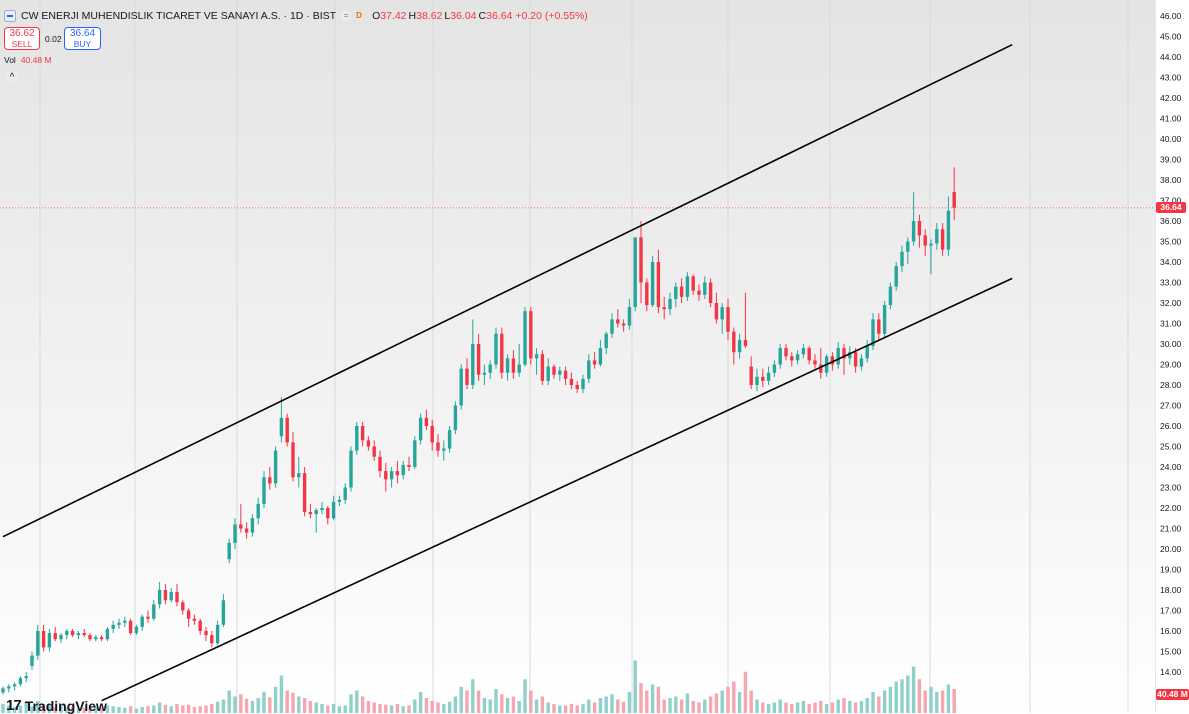 The height and width of the screenshot is (714, 1189). Describe the element at coordinates (346, 16) in the screenshot. I see `equals-icon: =` at that location.